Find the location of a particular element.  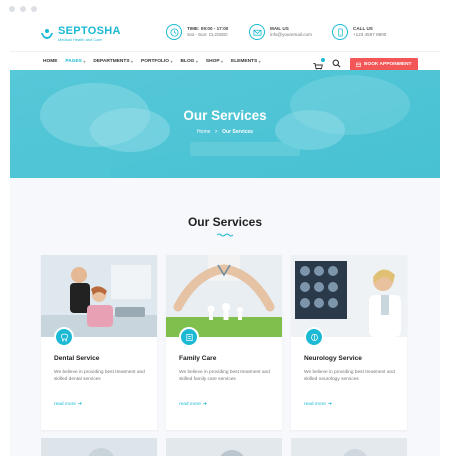

nav-item-blog: BLOG ▾ is located at coordinates (189, 61).